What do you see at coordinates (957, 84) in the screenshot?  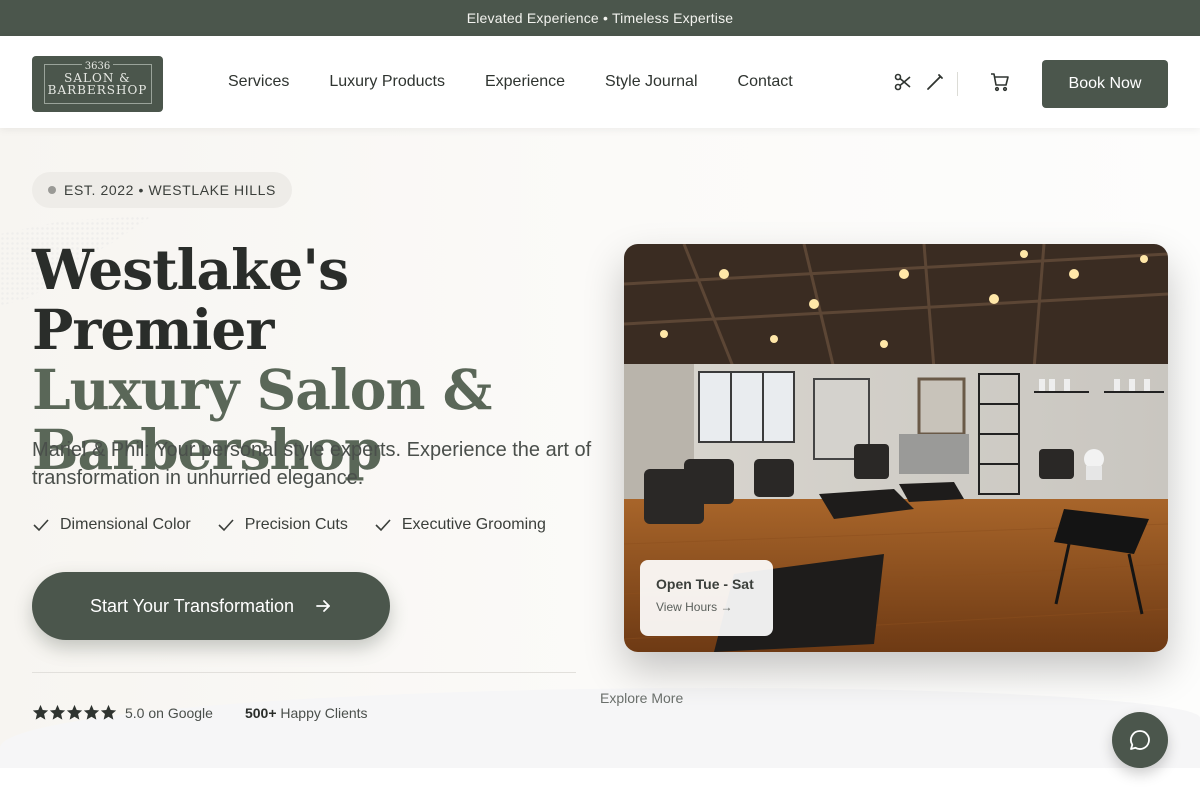 I see `header-divider` at bounding box center [957, 84].